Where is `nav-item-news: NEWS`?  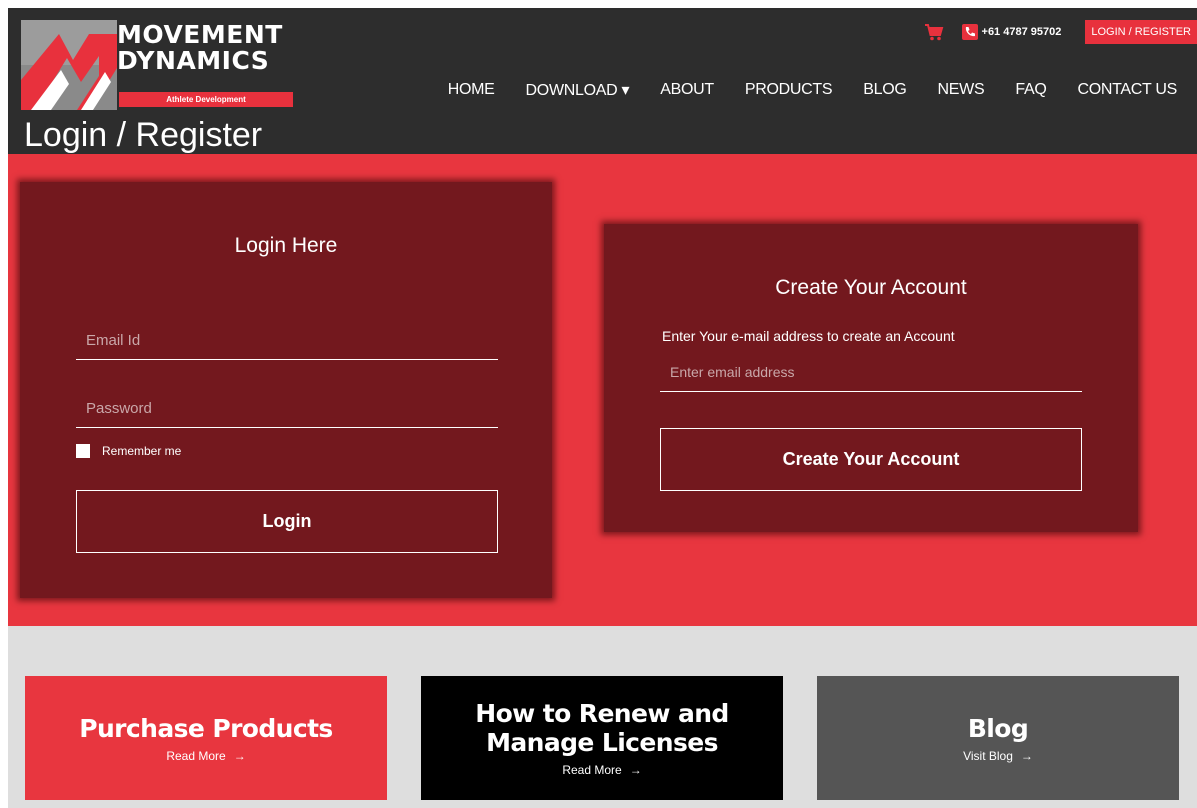
nav-item-news: NEWS is located at coordinates (961, 90).